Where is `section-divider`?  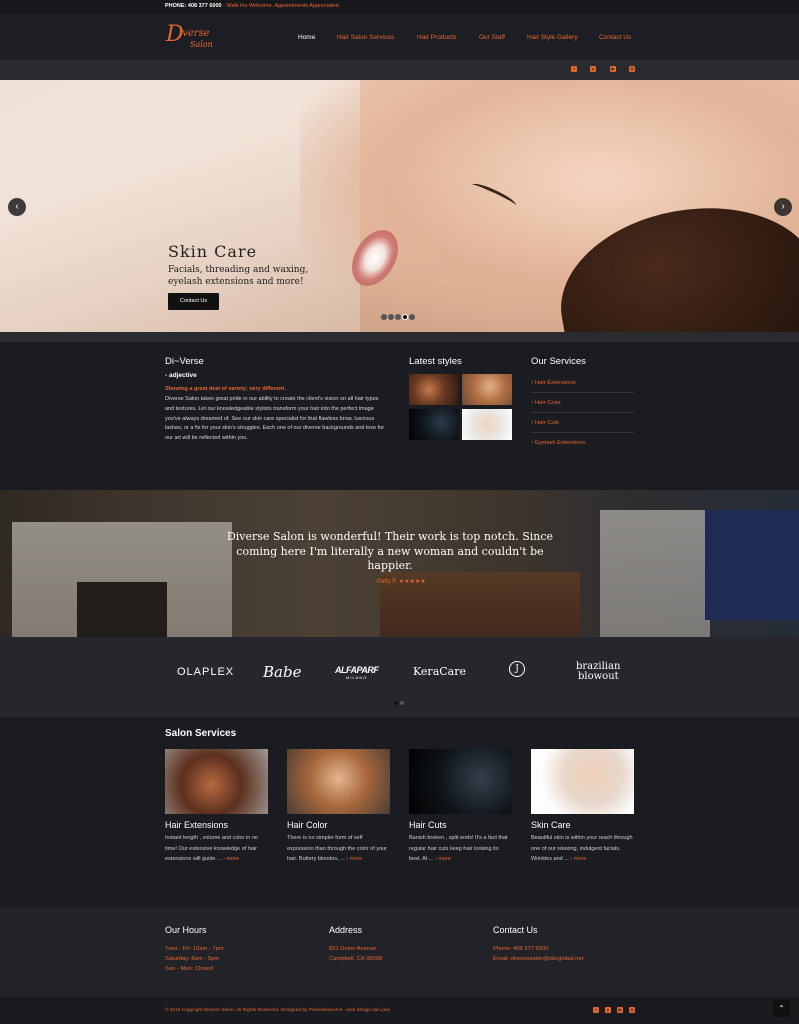
section-divider is located at coordinates (399, 337).